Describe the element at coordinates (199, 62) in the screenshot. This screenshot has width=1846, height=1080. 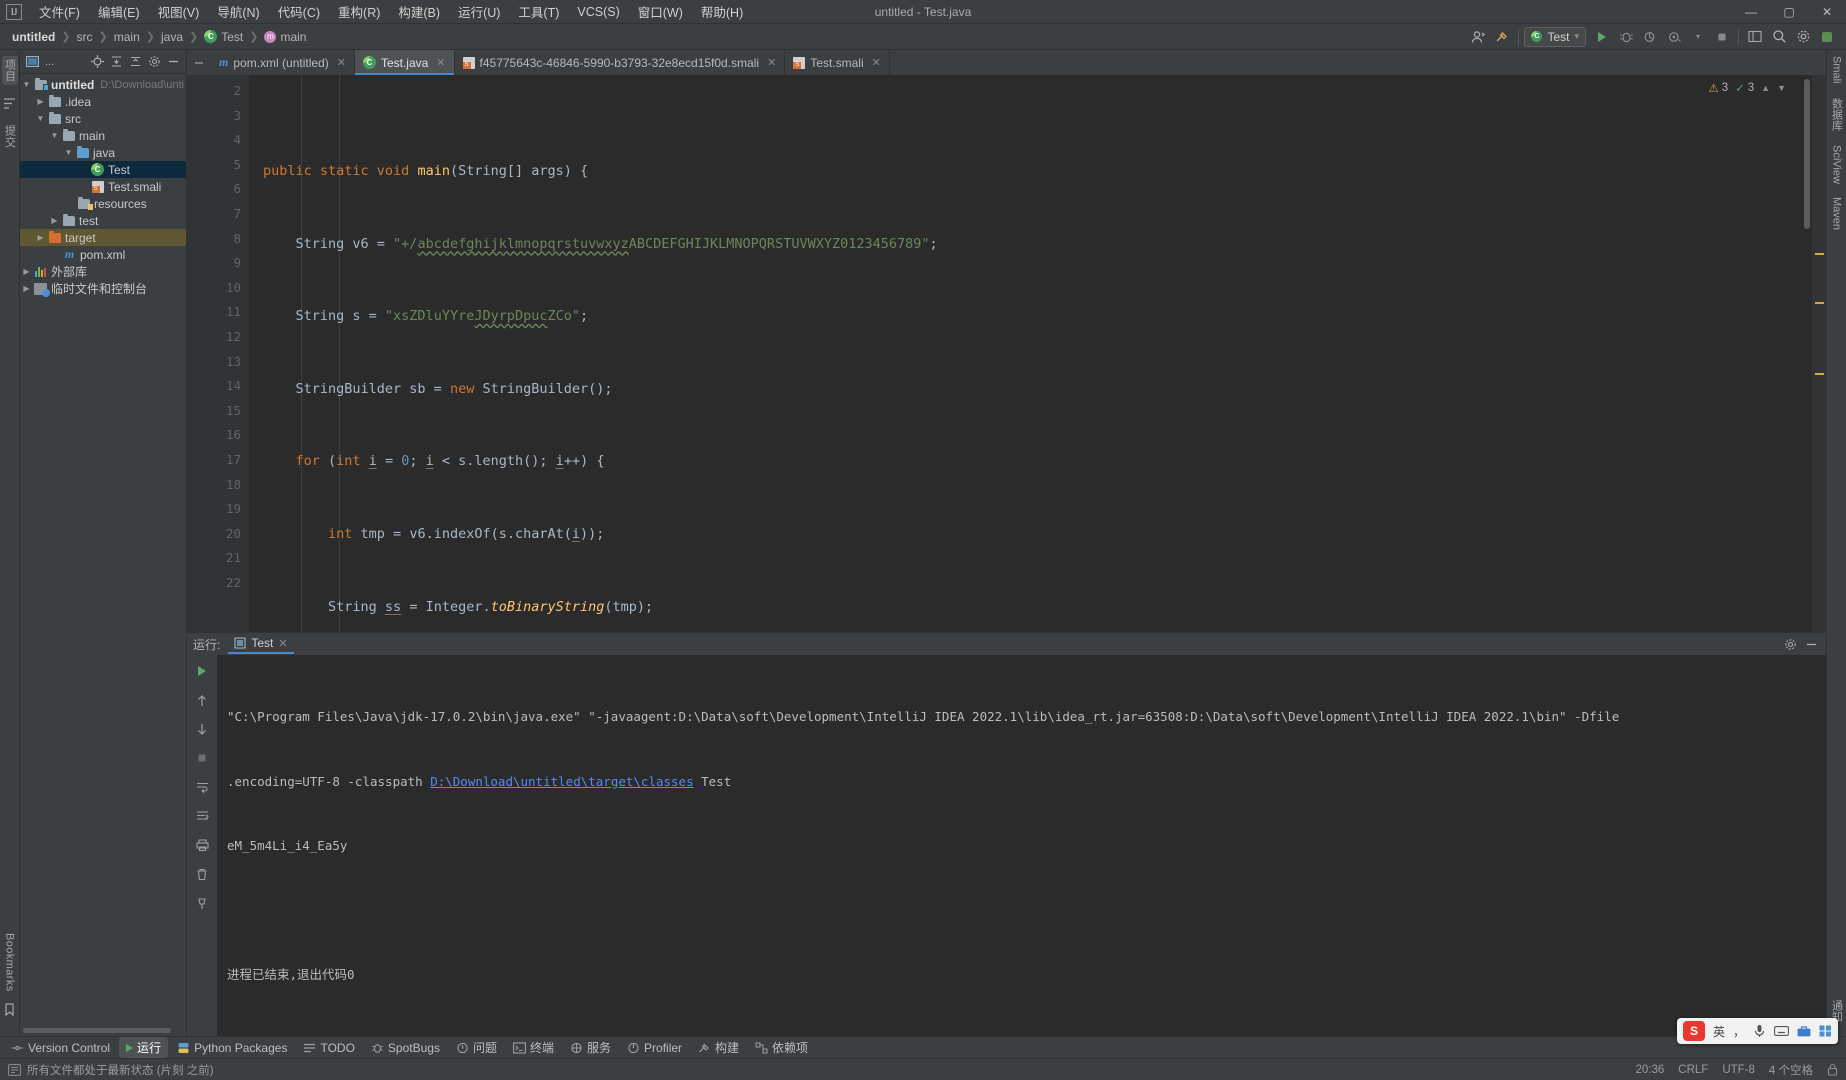
I see `hide-tabs-icon` at that location.